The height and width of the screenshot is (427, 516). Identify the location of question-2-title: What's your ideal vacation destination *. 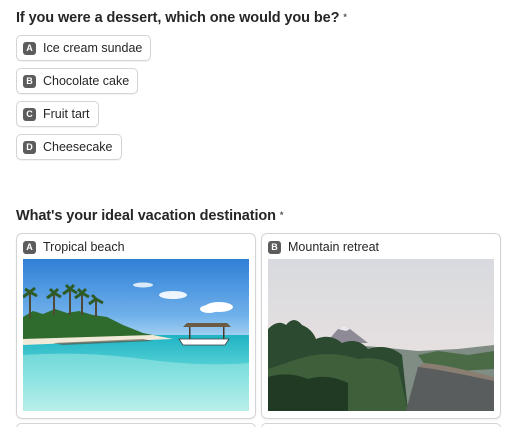
(149, 216).